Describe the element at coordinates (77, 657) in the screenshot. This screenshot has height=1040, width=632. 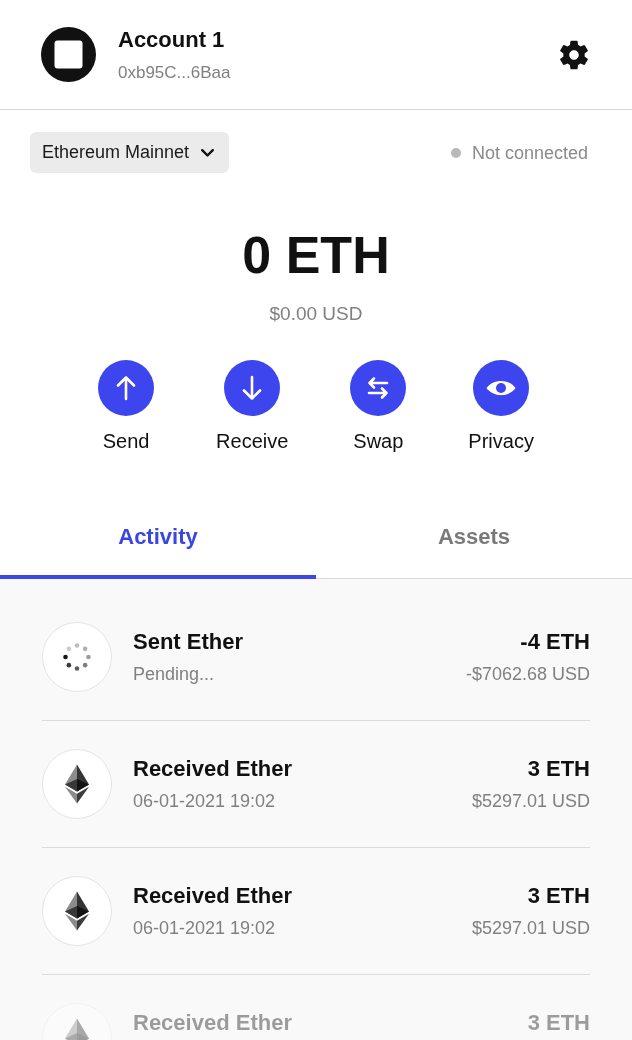
I see `spinner-icon` at that location.